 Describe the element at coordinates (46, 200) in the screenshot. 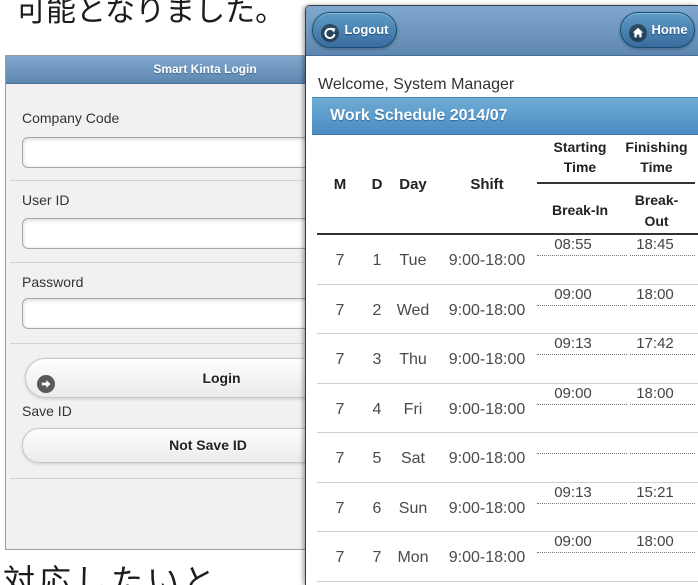

I see `user-id-label: User ID` at that location.